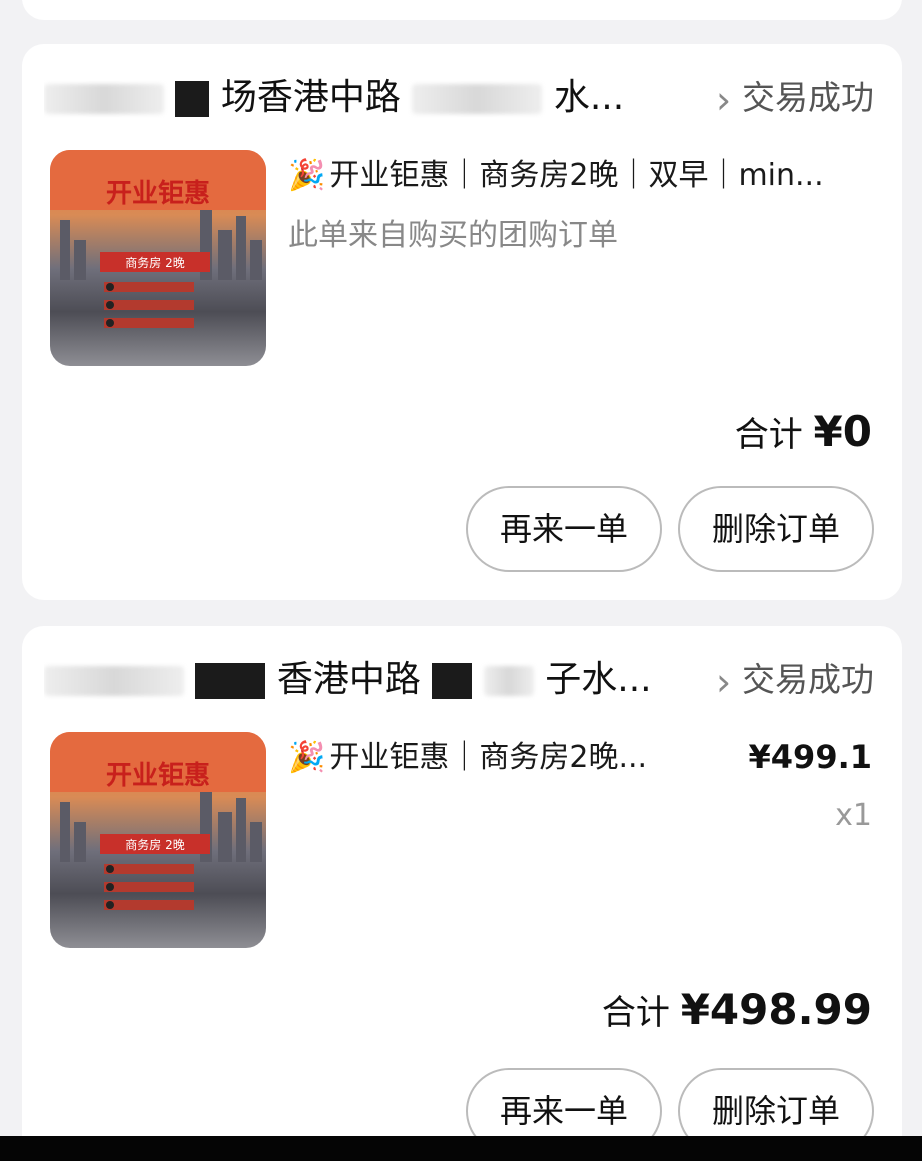  I want to click on total-value: ¥498.99, so click(776, 1009).